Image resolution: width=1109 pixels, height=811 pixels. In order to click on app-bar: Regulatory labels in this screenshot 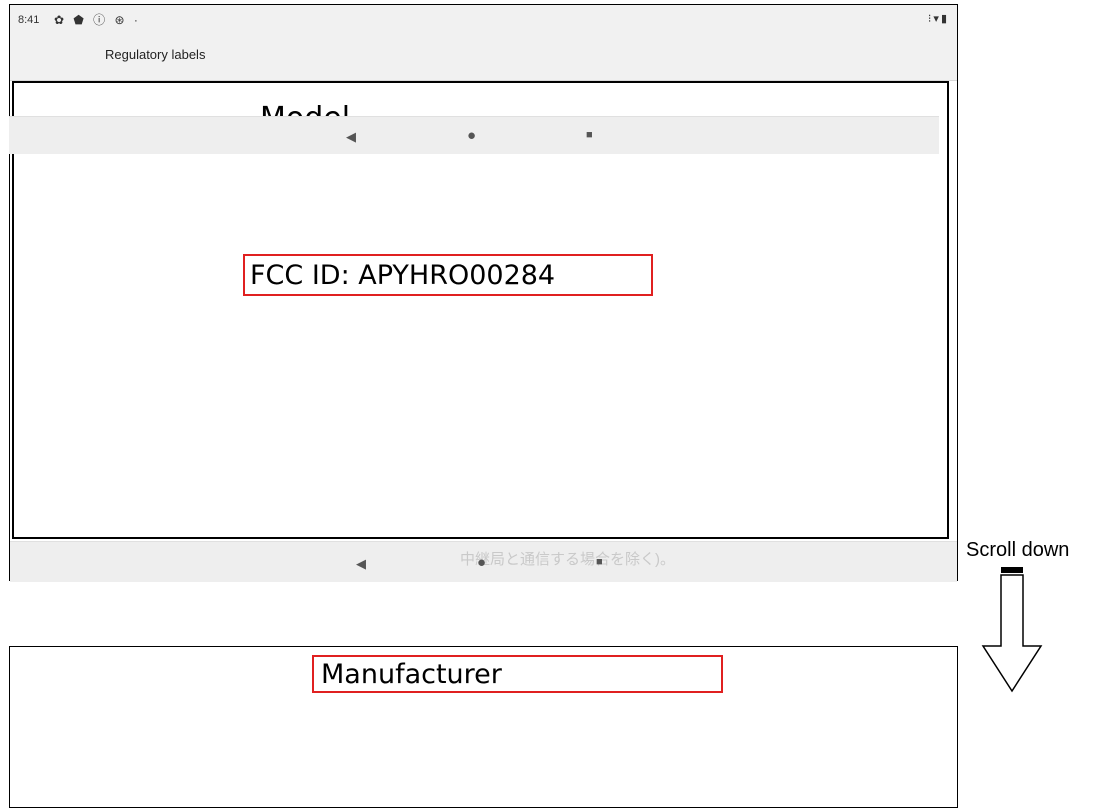, I will do `click(483, 56)`.